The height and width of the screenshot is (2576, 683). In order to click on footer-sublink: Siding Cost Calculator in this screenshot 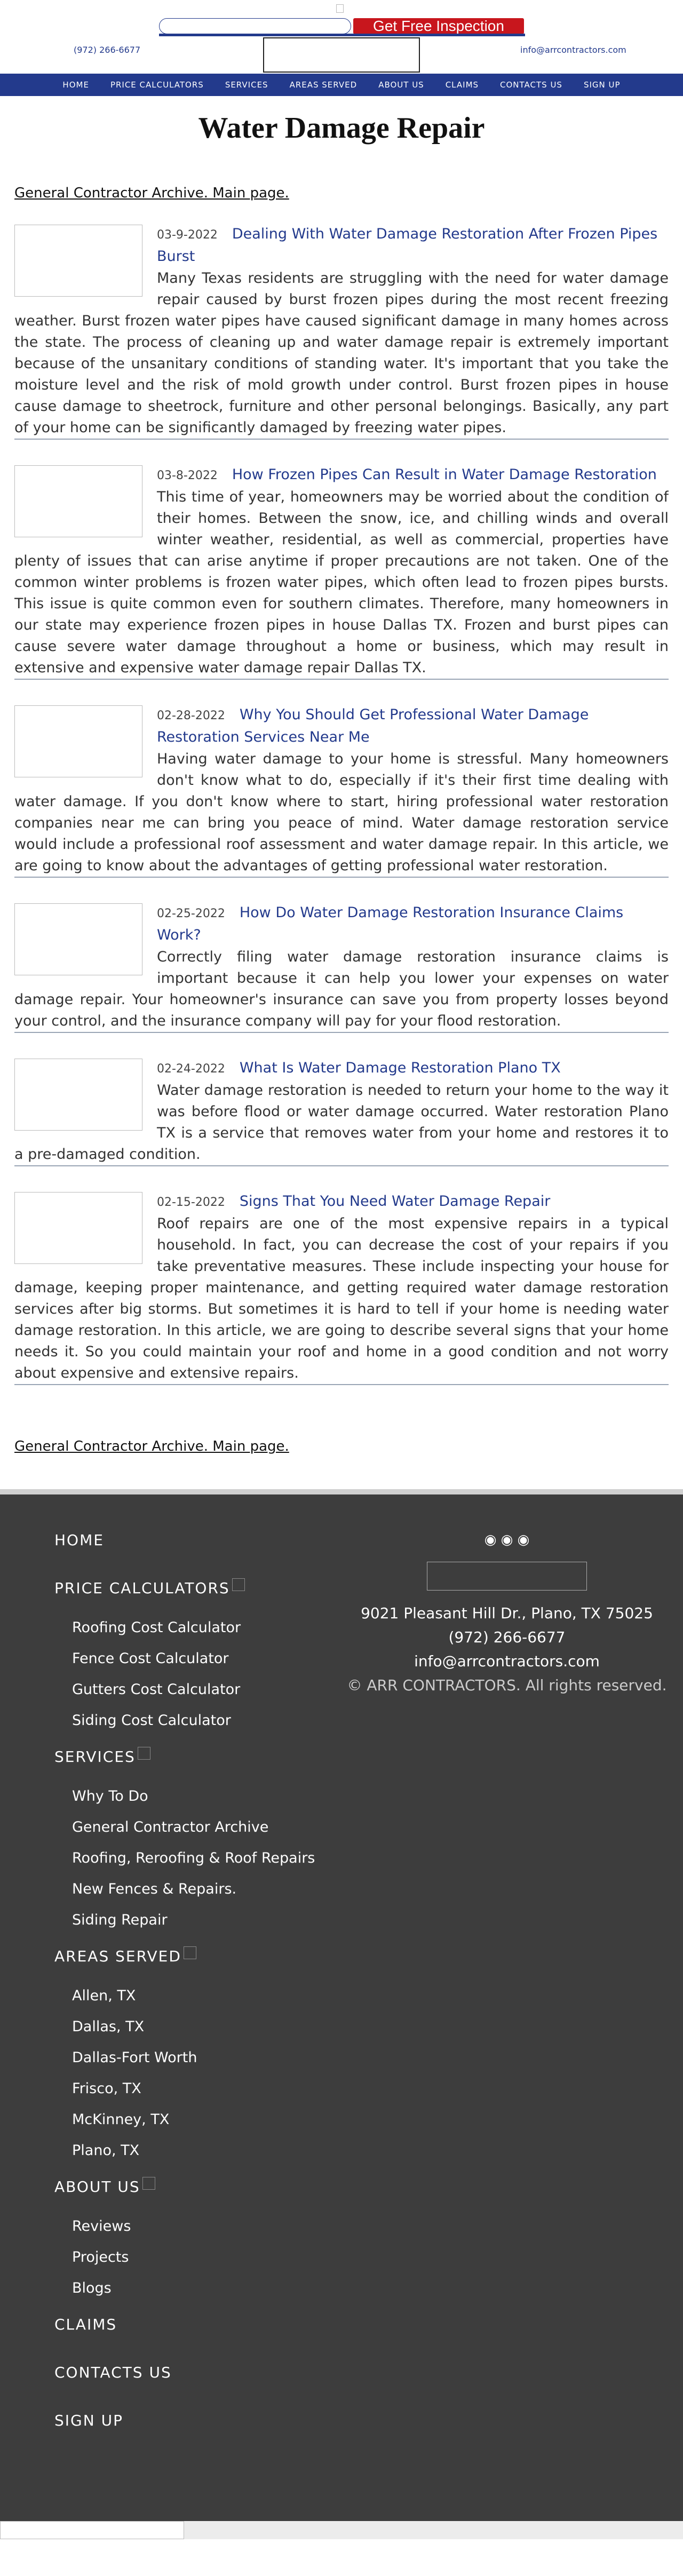, I will do `click(202, 1725)`.